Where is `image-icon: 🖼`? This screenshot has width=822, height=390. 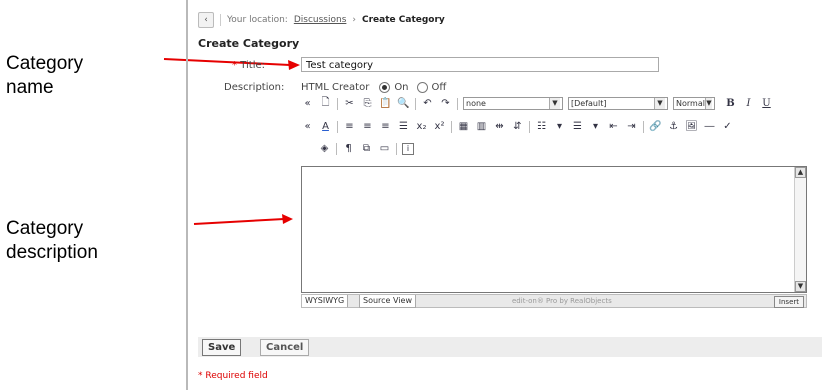 image-icon: 🖼 is located at coordinates (691, 126).